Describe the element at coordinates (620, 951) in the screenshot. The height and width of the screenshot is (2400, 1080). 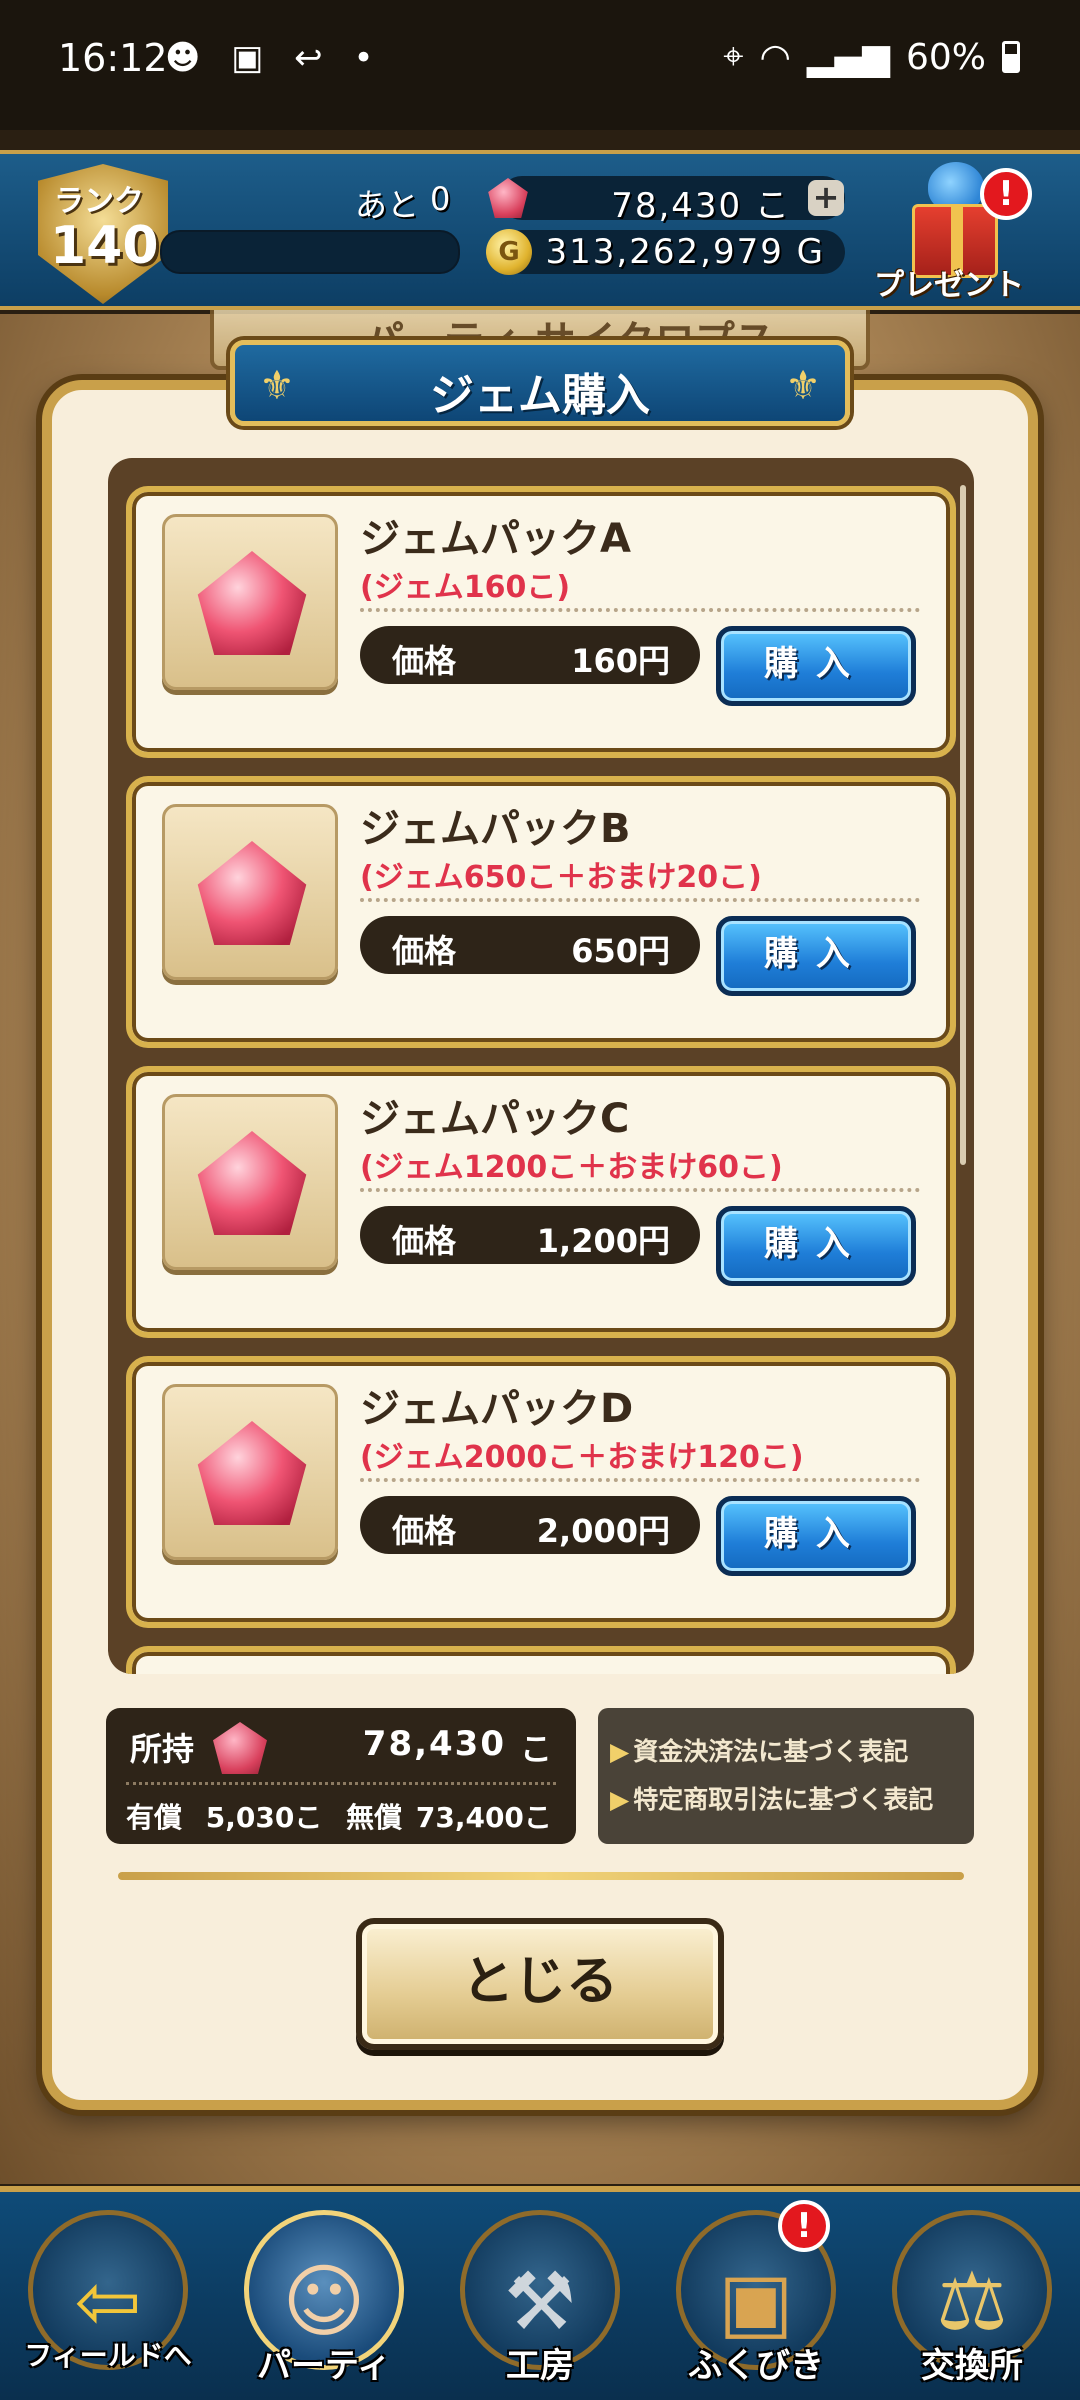
I see `price-value: 650円` at that location.